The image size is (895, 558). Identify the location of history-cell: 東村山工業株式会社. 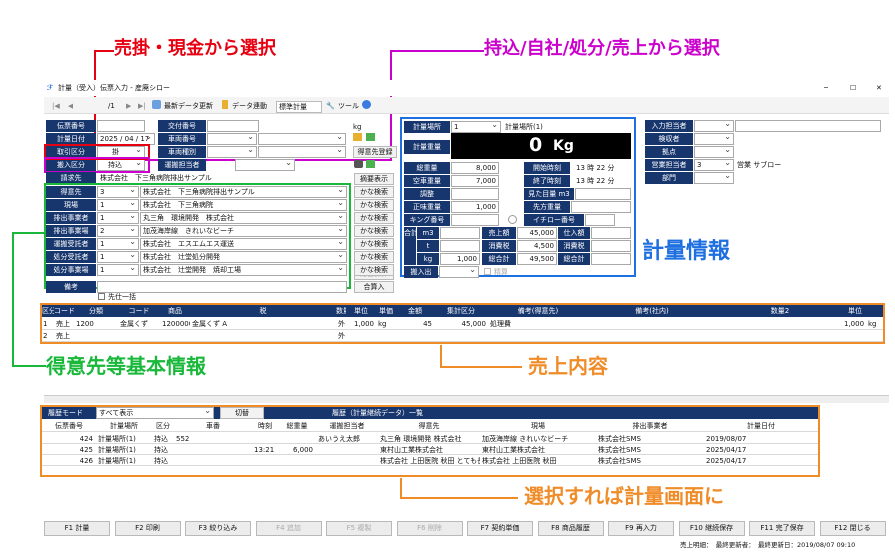
(429, 450).